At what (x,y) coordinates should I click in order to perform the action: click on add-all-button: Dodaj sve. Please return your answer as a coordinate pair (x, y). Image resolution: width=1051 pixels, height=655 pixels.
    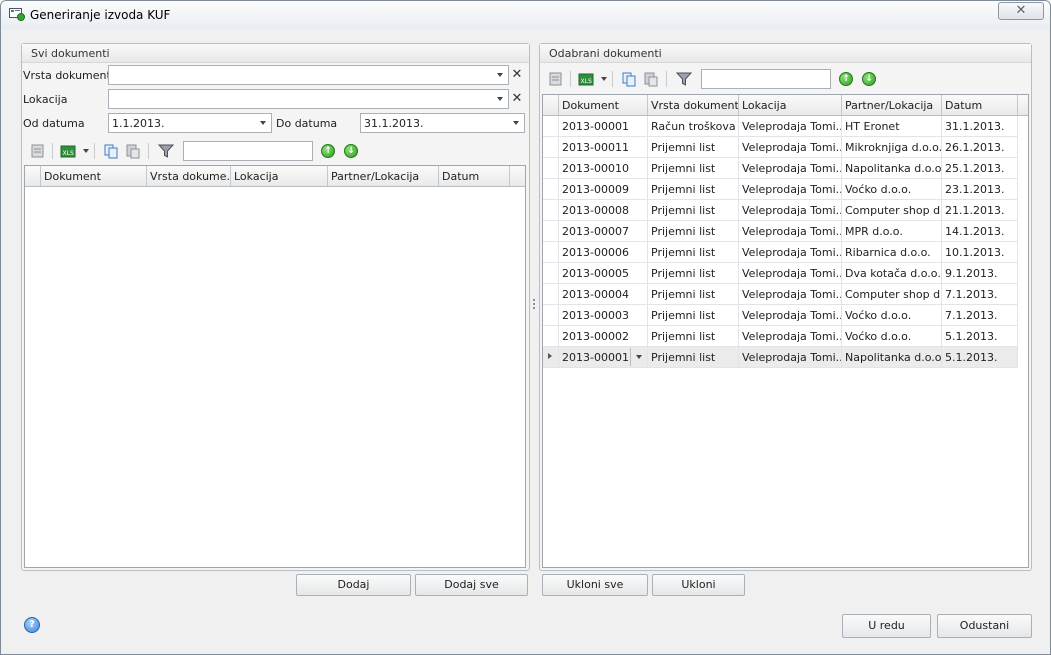
    Looking at the image, I should click on (471, 585).